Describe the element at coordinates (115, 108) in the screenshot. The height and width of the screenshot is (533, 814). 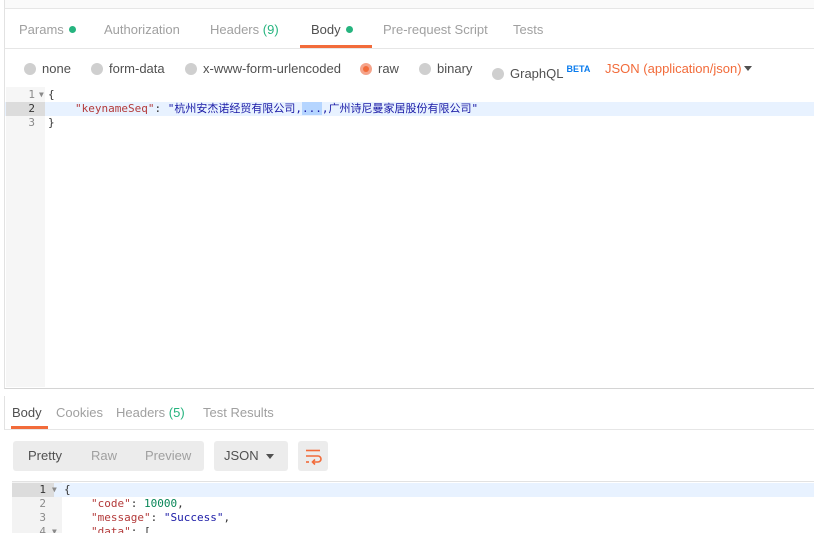
I see `json-key: "keynameSeq"` at that location.